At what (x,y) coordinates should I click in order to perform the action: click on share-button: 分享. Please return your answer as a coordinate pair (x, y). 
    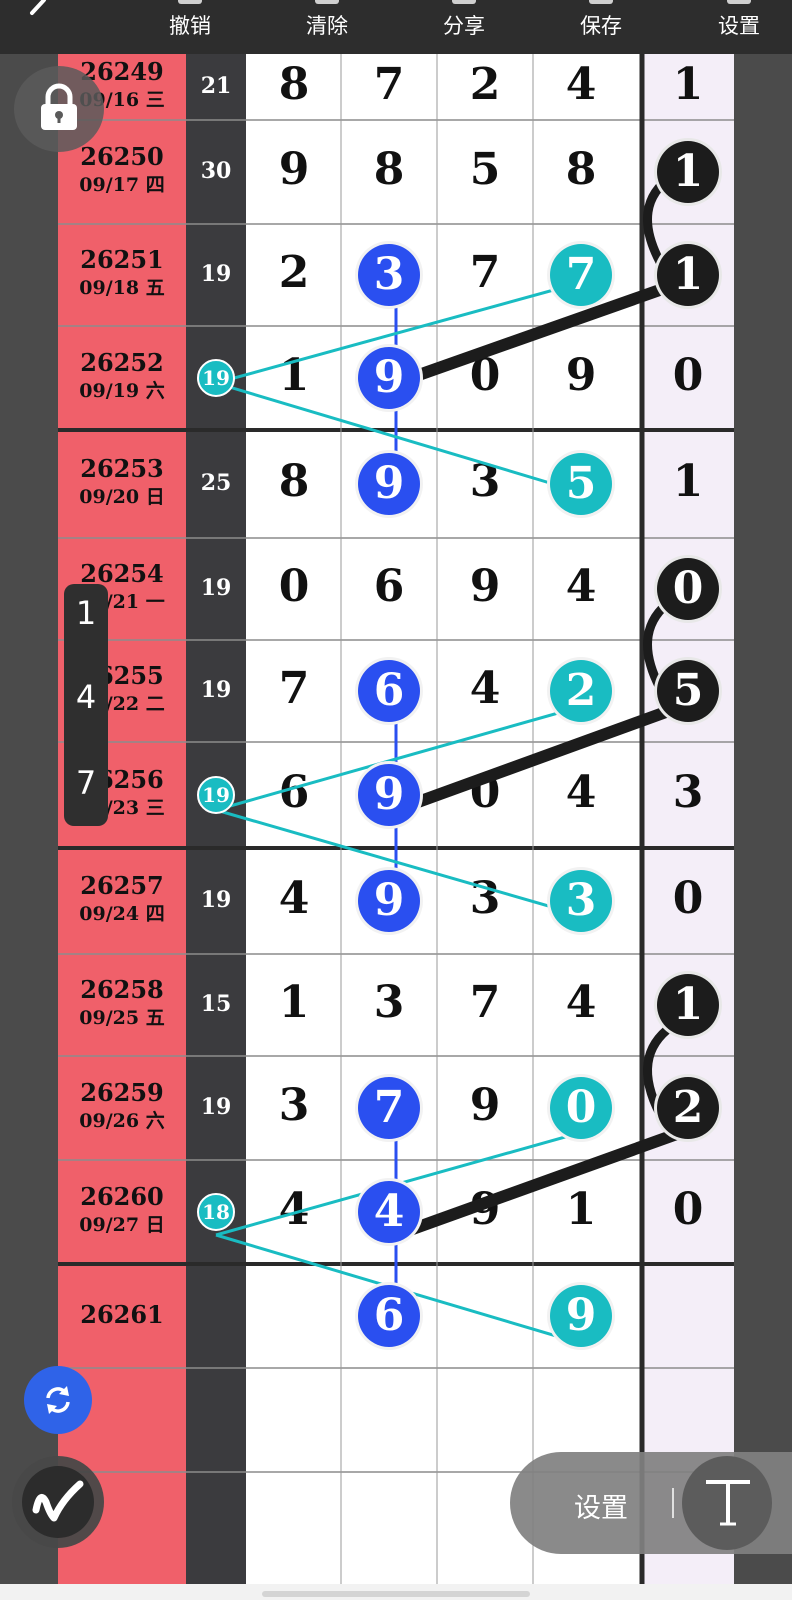
    Looking at the image, I should click on (464, 20).